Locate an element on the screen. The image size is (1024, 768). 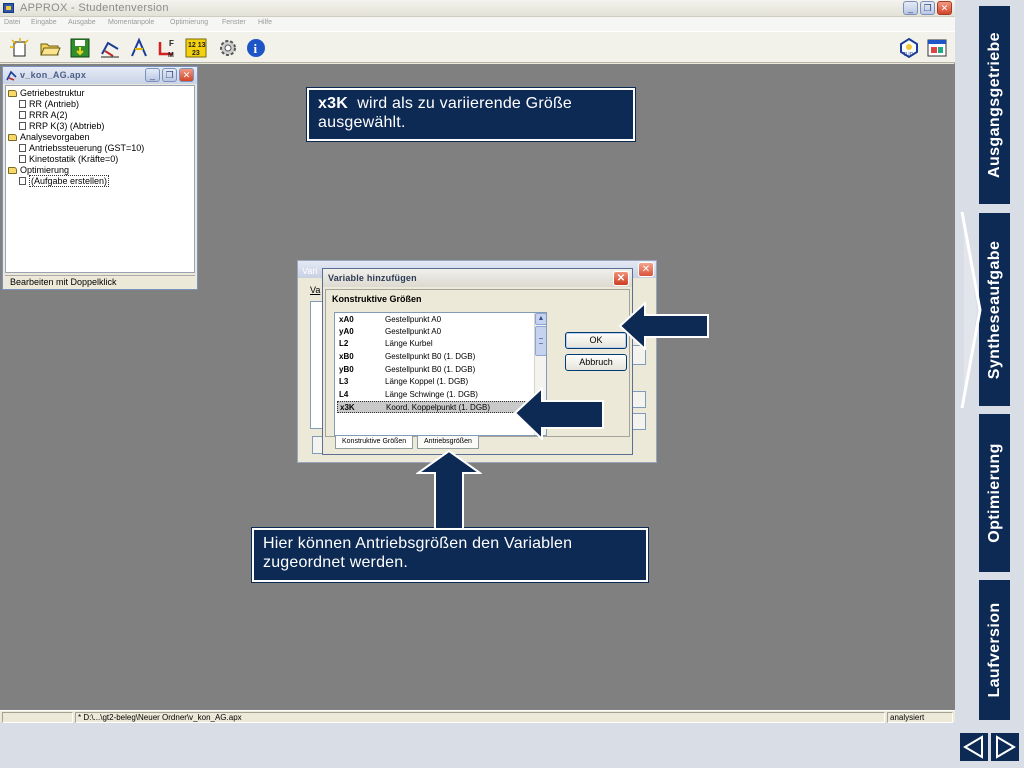
arrow-to-x3k-icon is located at coordinates (559, 413).